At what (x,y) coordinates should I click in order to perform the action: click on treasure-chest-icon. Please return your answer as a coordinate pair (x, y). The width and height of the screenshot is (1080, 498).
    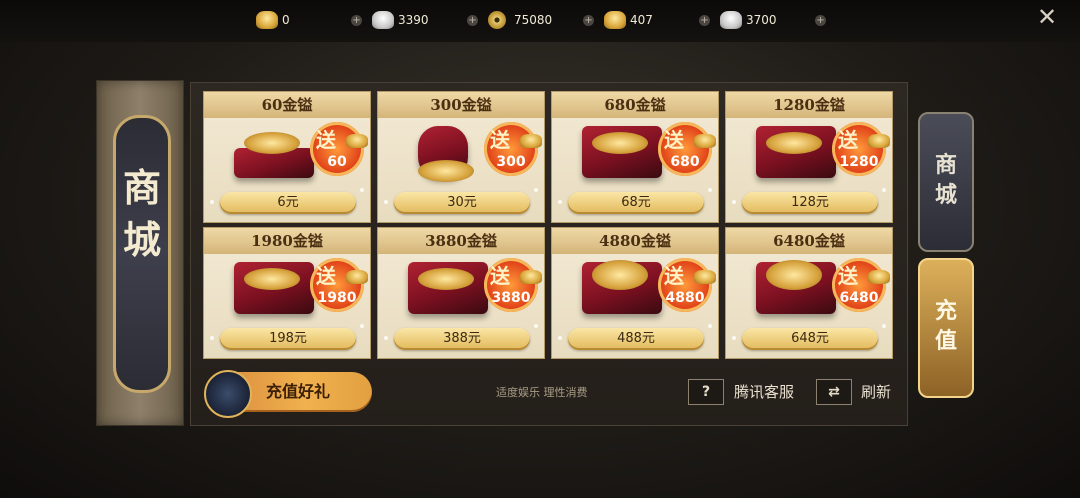
    Looking at the image, I should click on (228, 394).